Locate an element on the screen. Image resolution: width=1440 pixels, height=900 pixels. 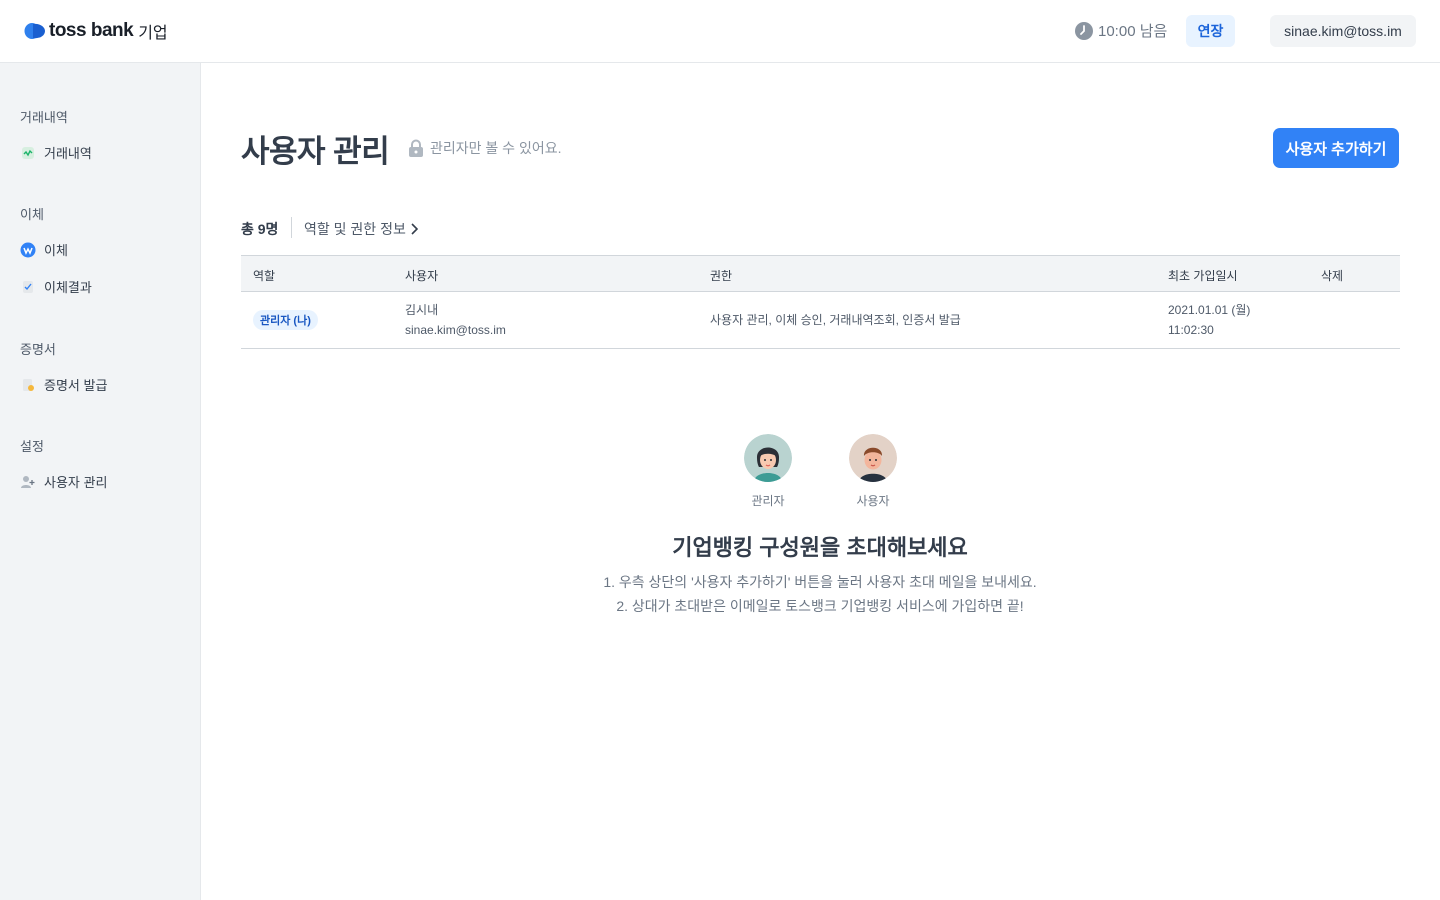
column-header-user: 사용자 is located at coordinates (422, 276).